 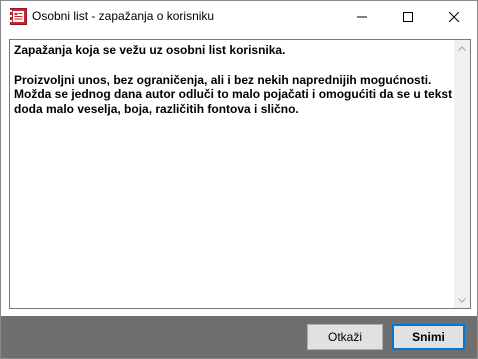 I want to click on close-button, so click(x=454, y=16).